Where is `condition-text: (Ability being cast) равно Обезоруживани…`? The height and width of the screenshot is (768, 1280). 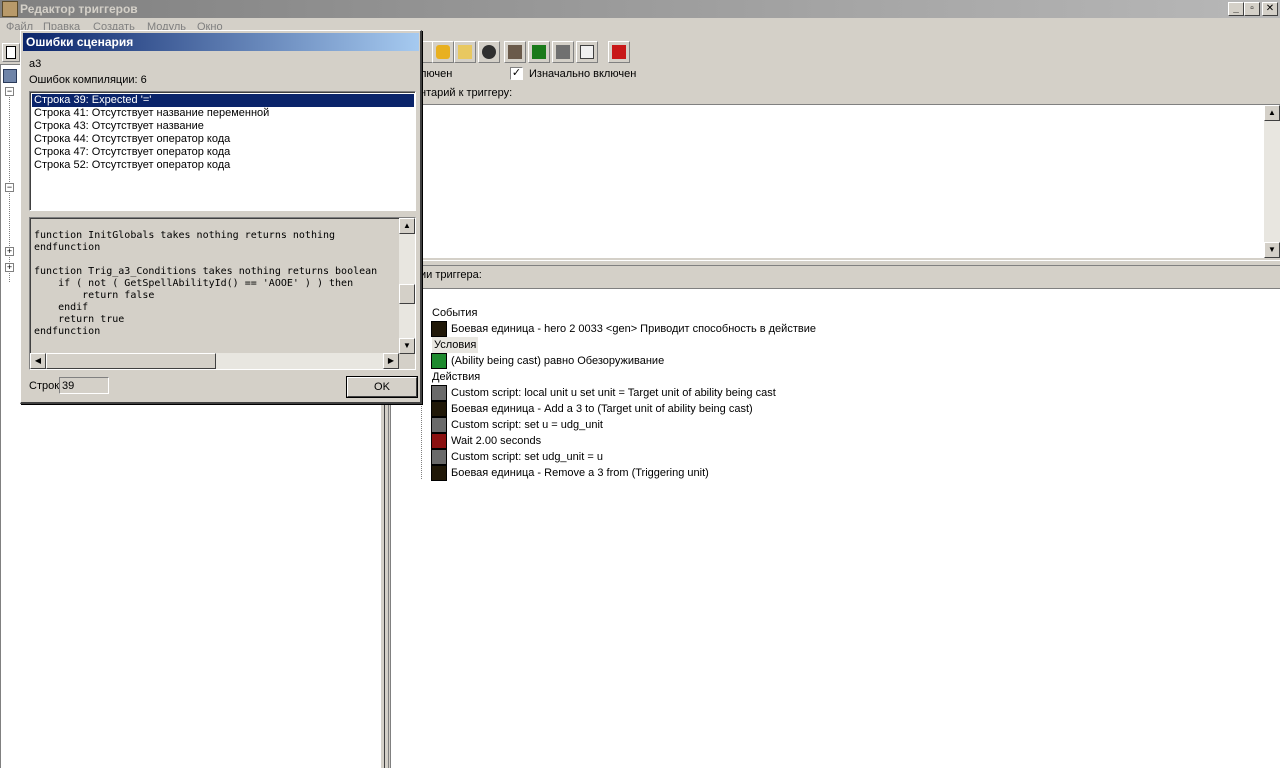 condition-text: (Ability being cast) равно Обезоруживани… is located at coordinates (558, 361).